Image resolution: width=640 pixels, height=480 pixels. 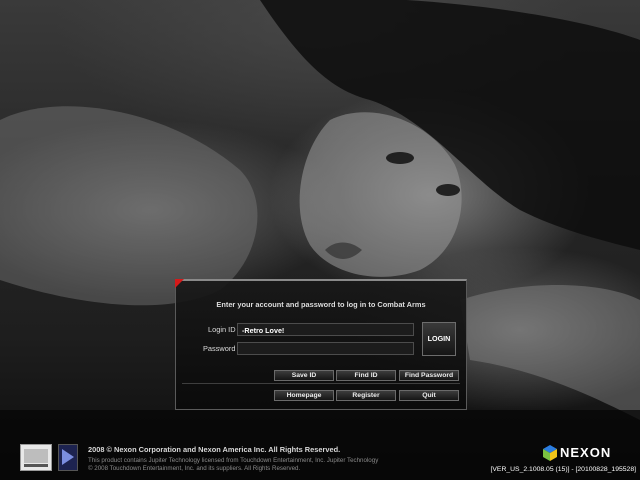 I want to click on homepage-button: Homepage, so click(x=304, y=395).